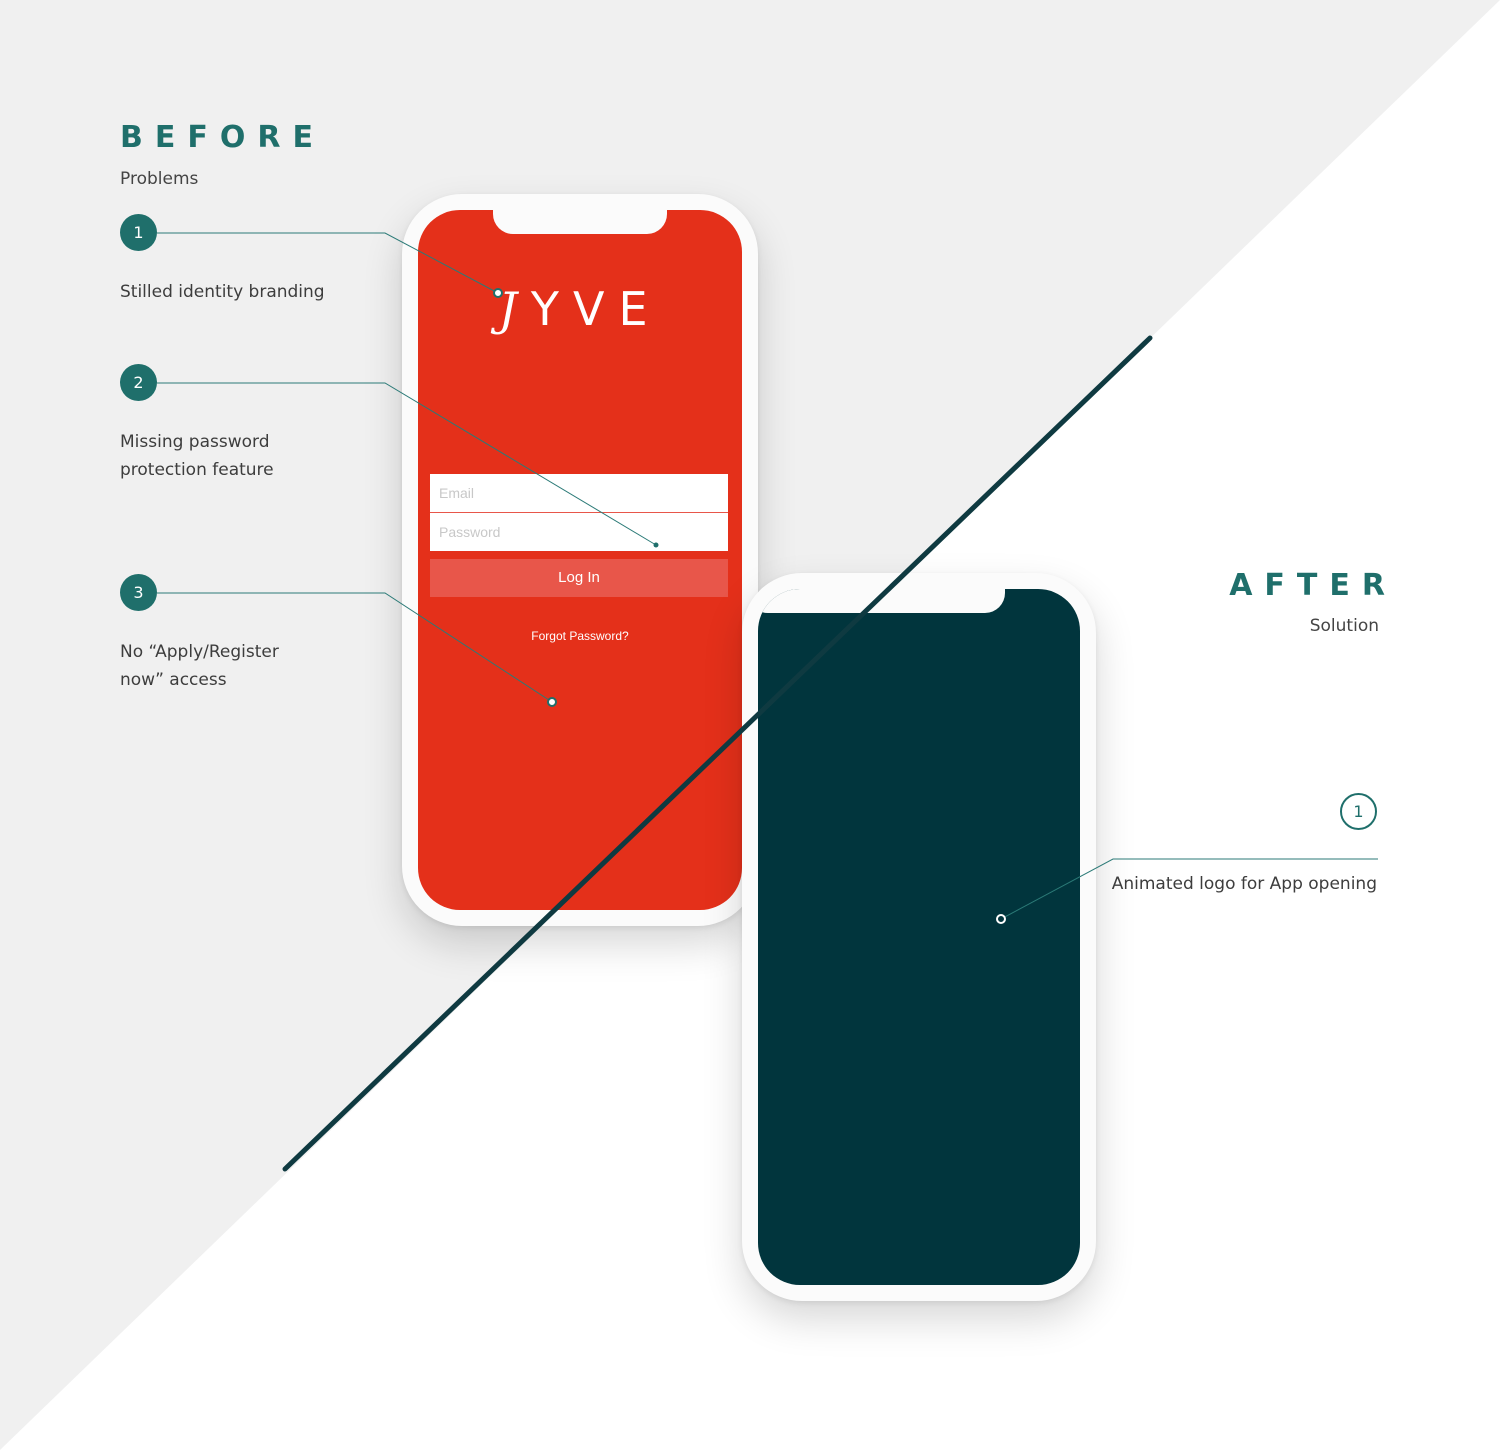 Image resolution: width=1500 pixels, height=1450 pixels. I want to click on problem-3-badge: 3, so click(138, 592).